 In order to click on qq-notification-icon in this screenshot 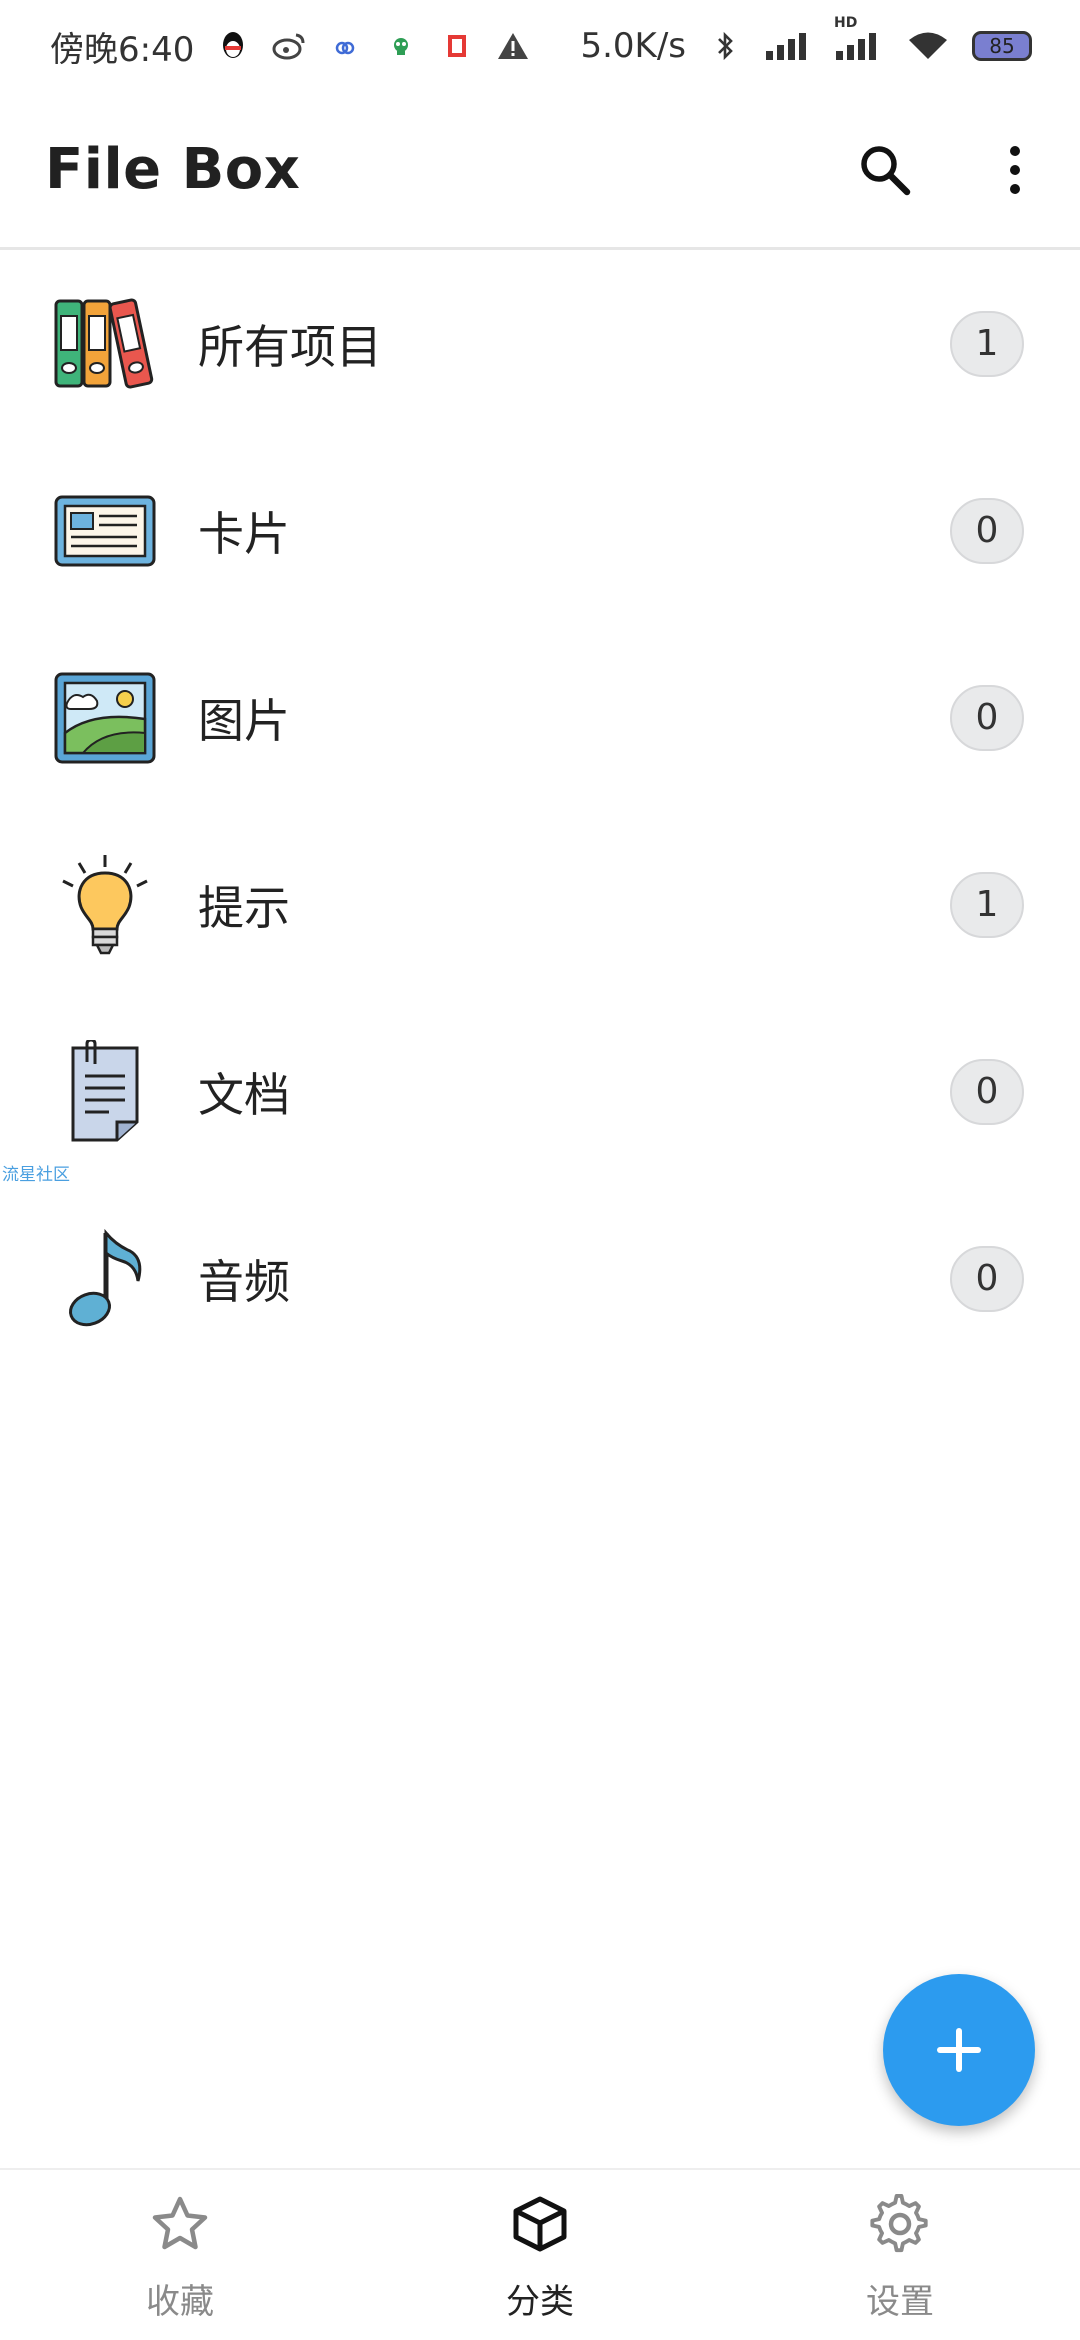, I will do `click(233, 46)`.